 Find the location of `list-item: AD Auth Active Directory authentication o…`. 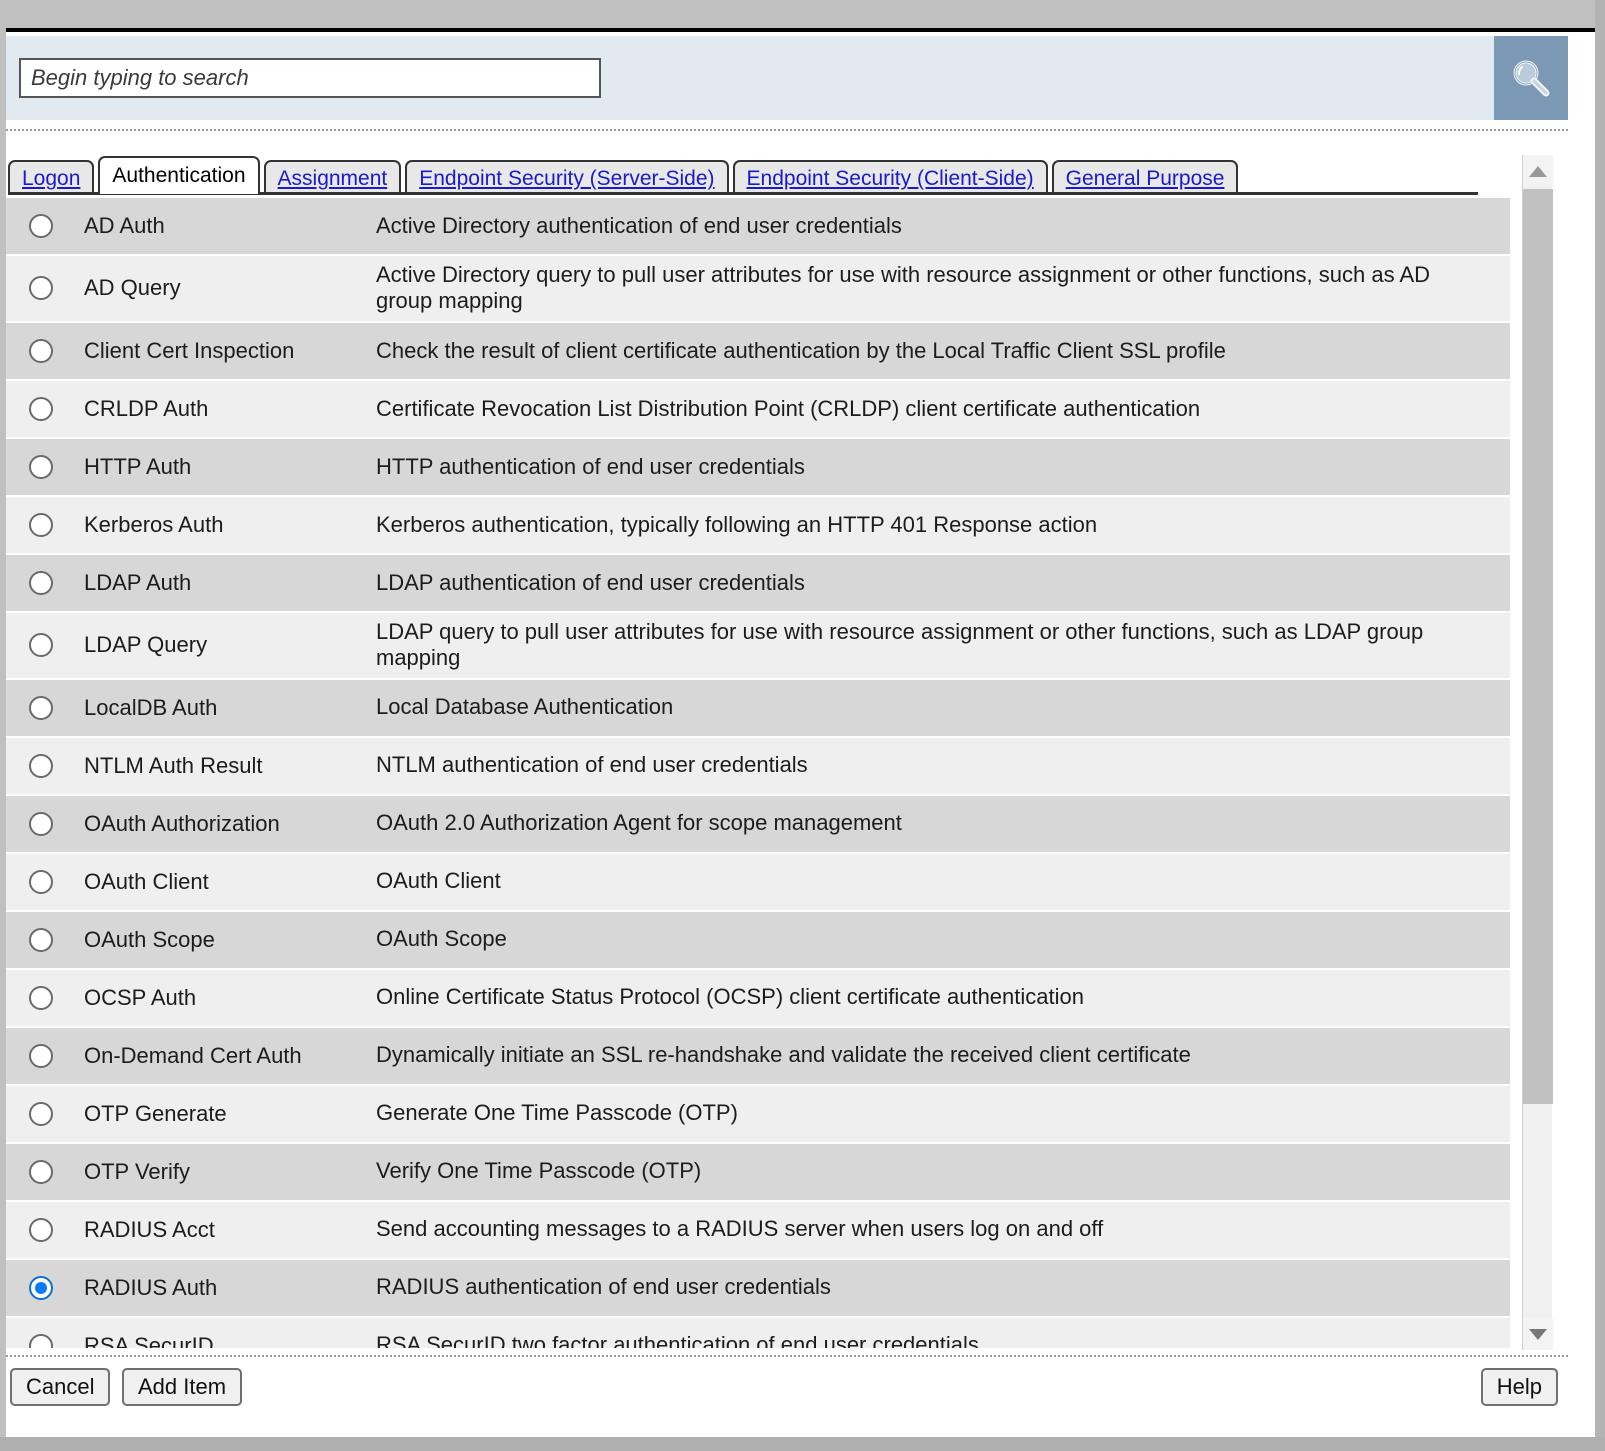

list-item: AD Auth Active Directory authentication o… is located at coordinates (758, 227).